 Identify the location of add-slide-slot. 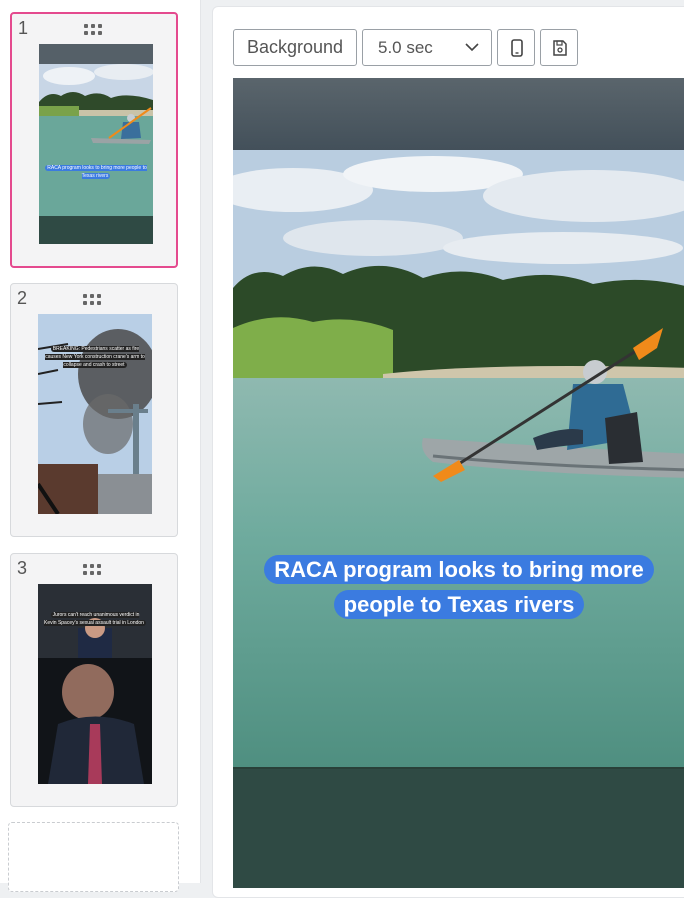
(93, 857).